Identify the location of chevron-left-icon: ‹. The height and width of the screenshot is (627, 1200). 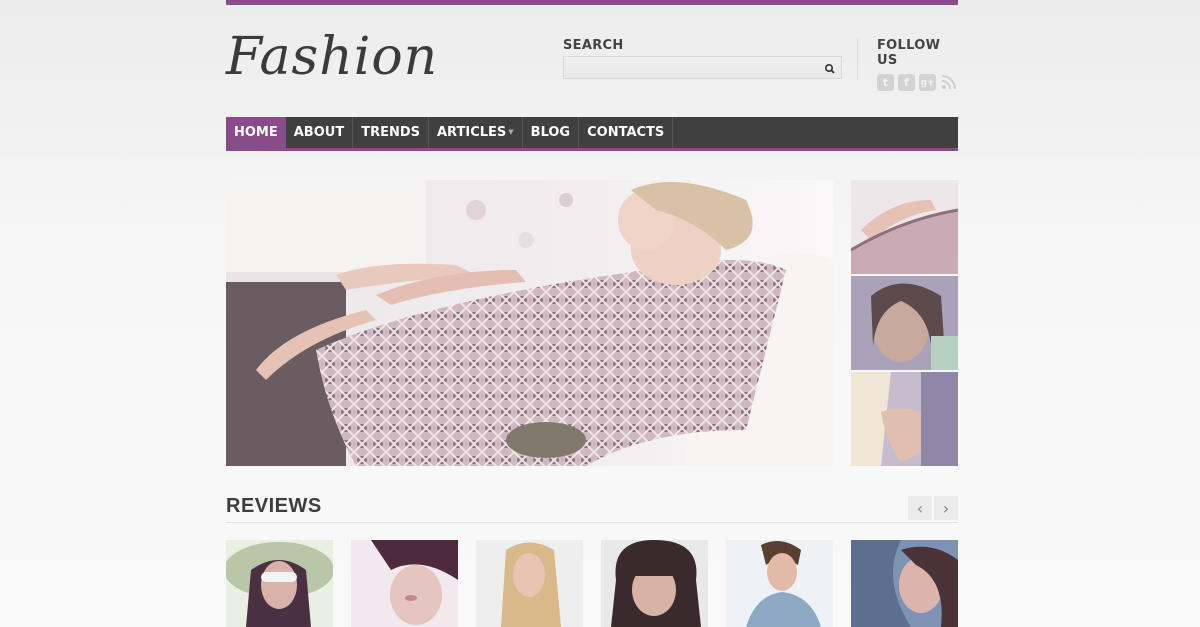
(920, 508).